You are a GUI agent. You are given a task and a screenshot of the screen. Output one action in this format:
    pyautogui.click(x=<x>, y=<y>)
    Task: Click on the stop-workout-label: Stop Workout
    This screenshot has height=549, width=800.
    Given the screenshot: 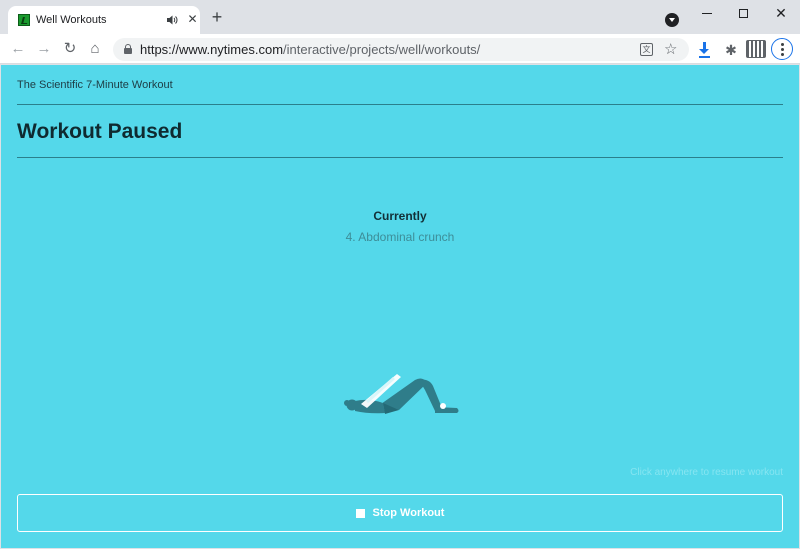 What is the action you would take?
    pyautogui.click(x=408, y=513)
    